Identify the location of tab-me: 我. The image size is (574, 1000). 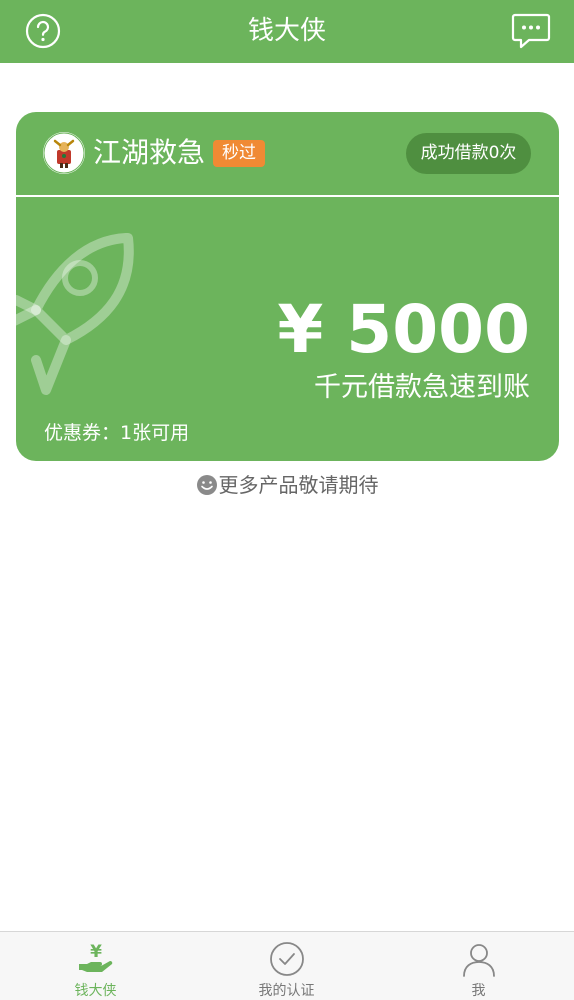
(478, 966).